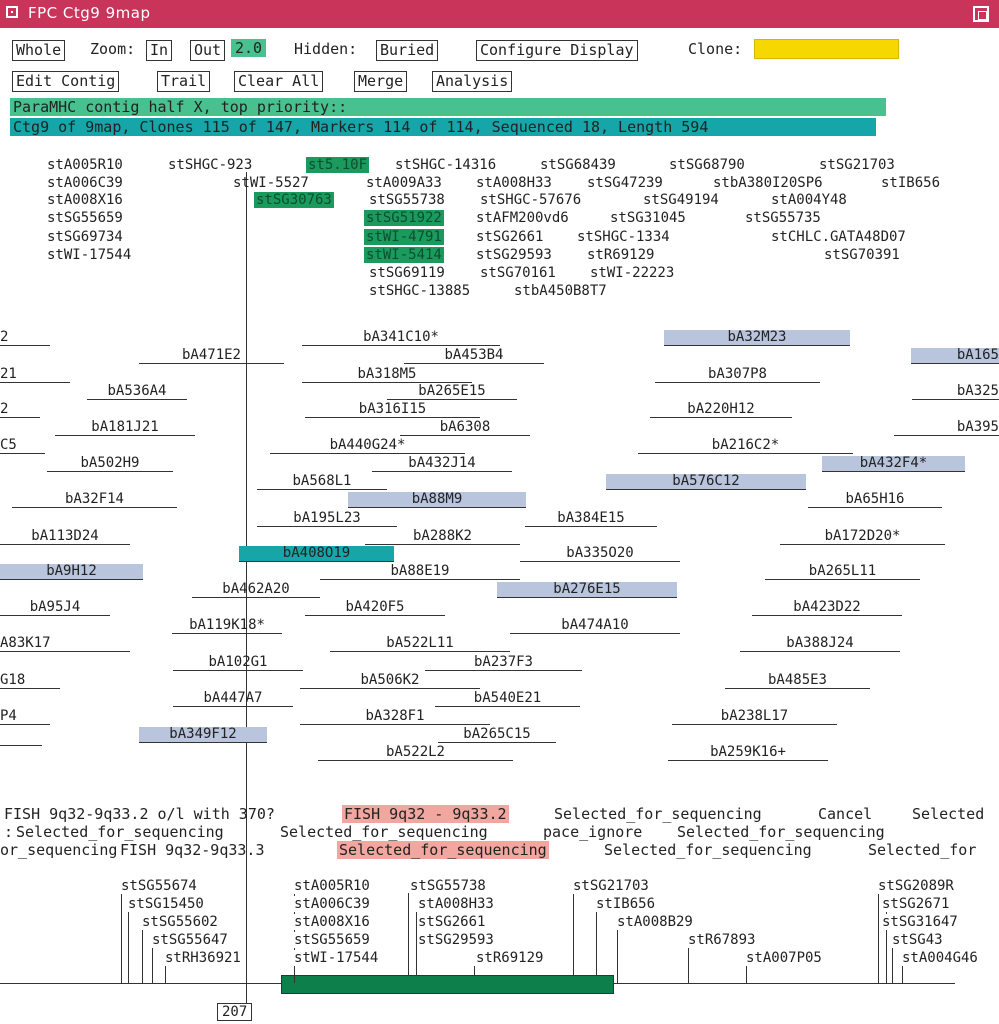 This screenshot has width=999, height=1024. Describe the element at coordinates (557, 50) in the screenshot. I see `configure-display-button: Configure Display` at that location.